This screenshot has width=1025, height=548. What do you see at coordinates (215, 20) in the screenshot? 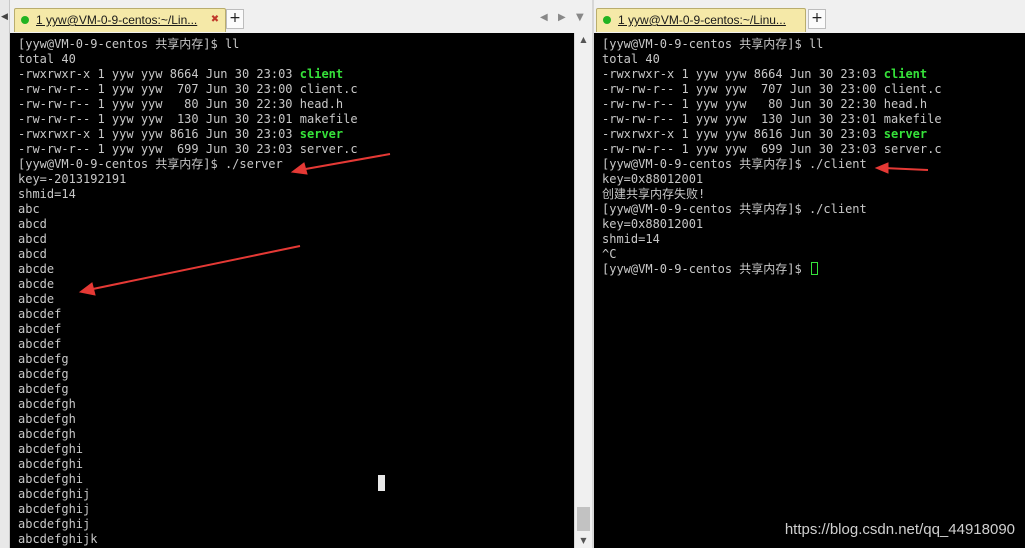
I see `close-icon: ✖` at bounding box center [215, 20].